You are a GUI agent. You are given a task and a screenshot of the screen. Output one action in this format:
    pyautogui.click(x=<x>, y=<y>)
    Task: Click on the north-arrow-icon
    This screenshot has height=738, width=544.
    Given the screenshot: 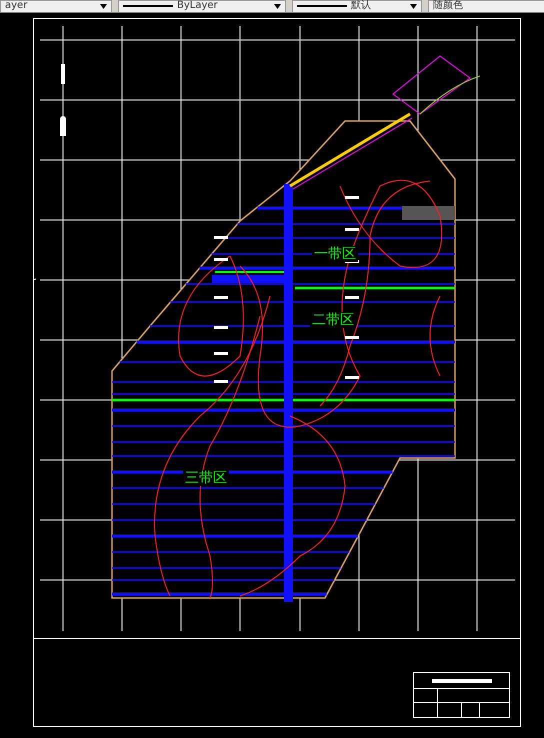 What is the action you would take?
    pyautogui.click(x=63, y=100)
    